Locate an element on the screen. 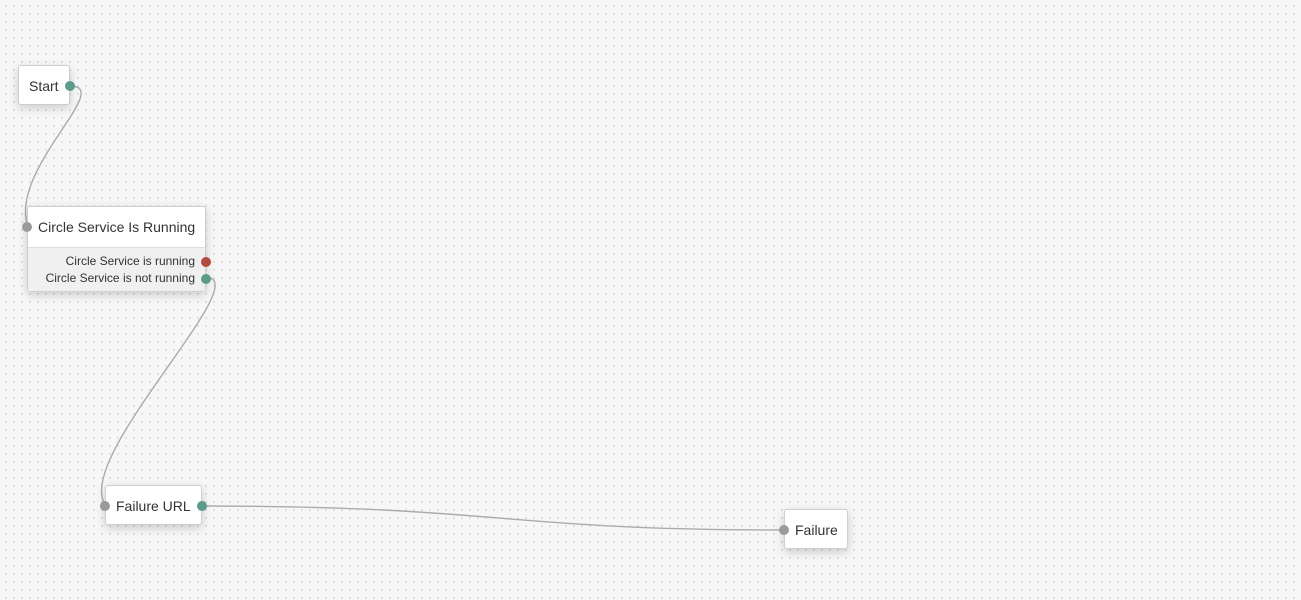  circle-service-input-port is located at coordinates (27, 227).